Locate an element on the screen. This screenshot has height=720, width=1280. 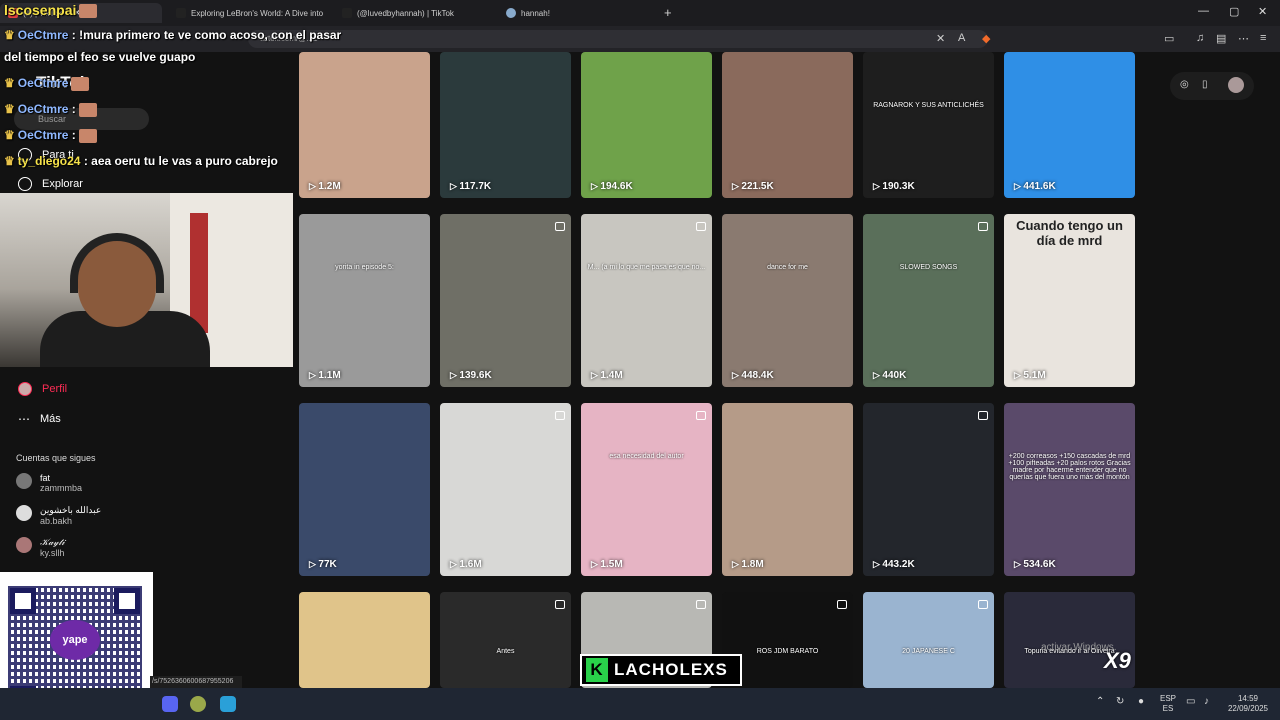
video-card: 77K is located at coordinates (364, 489).